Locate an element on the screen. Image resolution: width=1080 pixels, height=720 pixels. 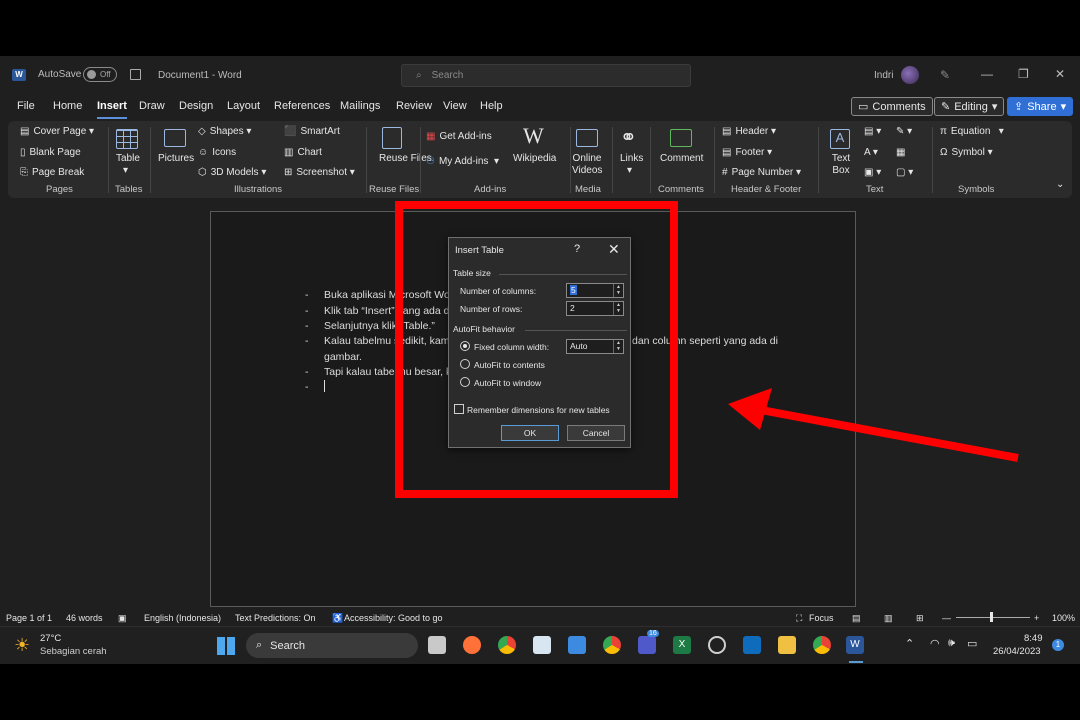
teams-icon is located at coordinates (647, 645).